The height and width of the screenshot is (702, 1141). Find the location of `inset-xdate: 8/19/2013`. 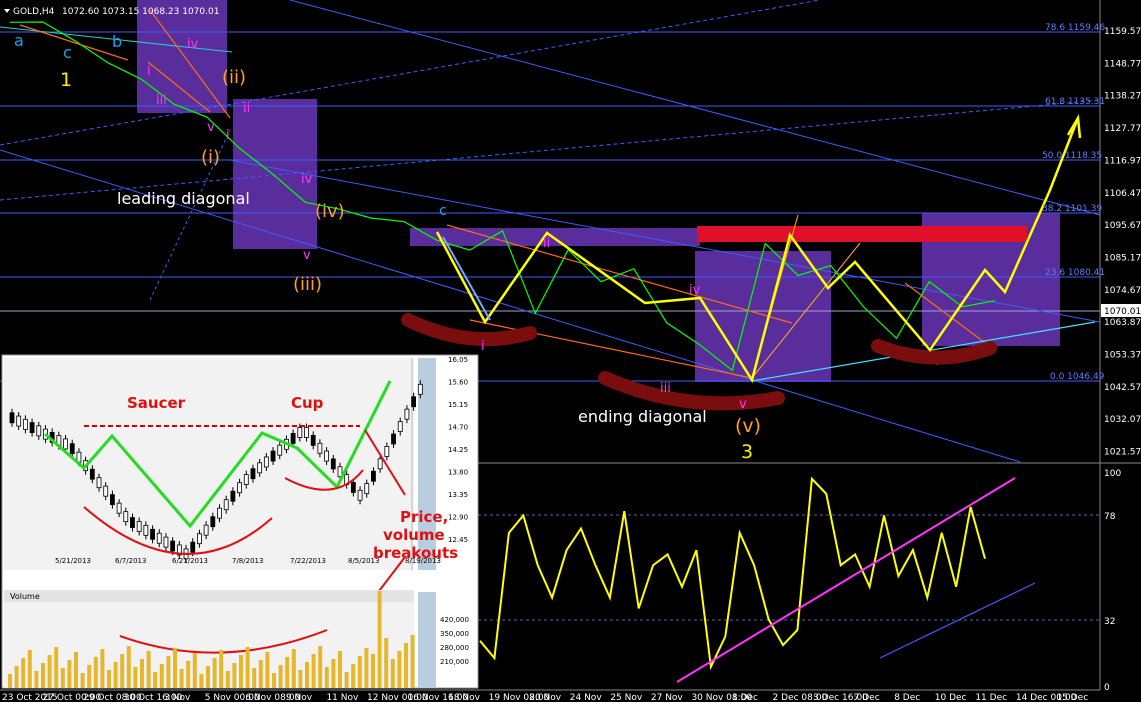

inset-xdate: 8/19/2013 is located at coordinates (423, 561).